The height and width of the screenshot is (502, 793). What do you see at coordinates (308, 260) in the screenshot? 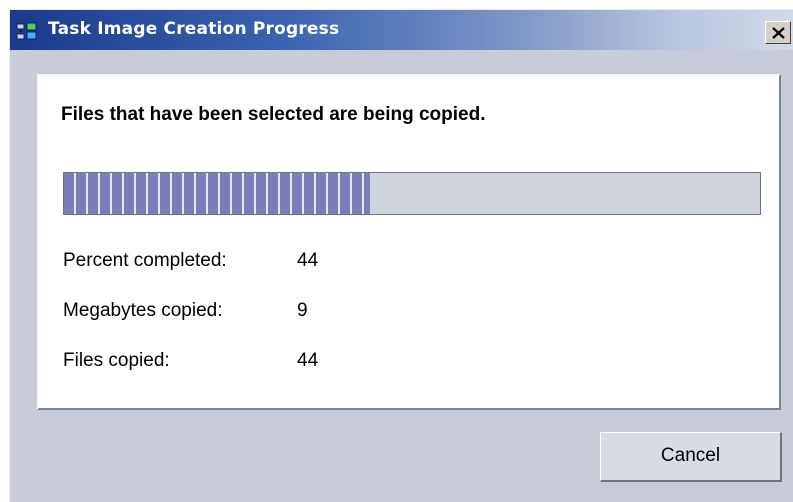
I see `percent-completed-value: 44` at bounding box center [308, 260].